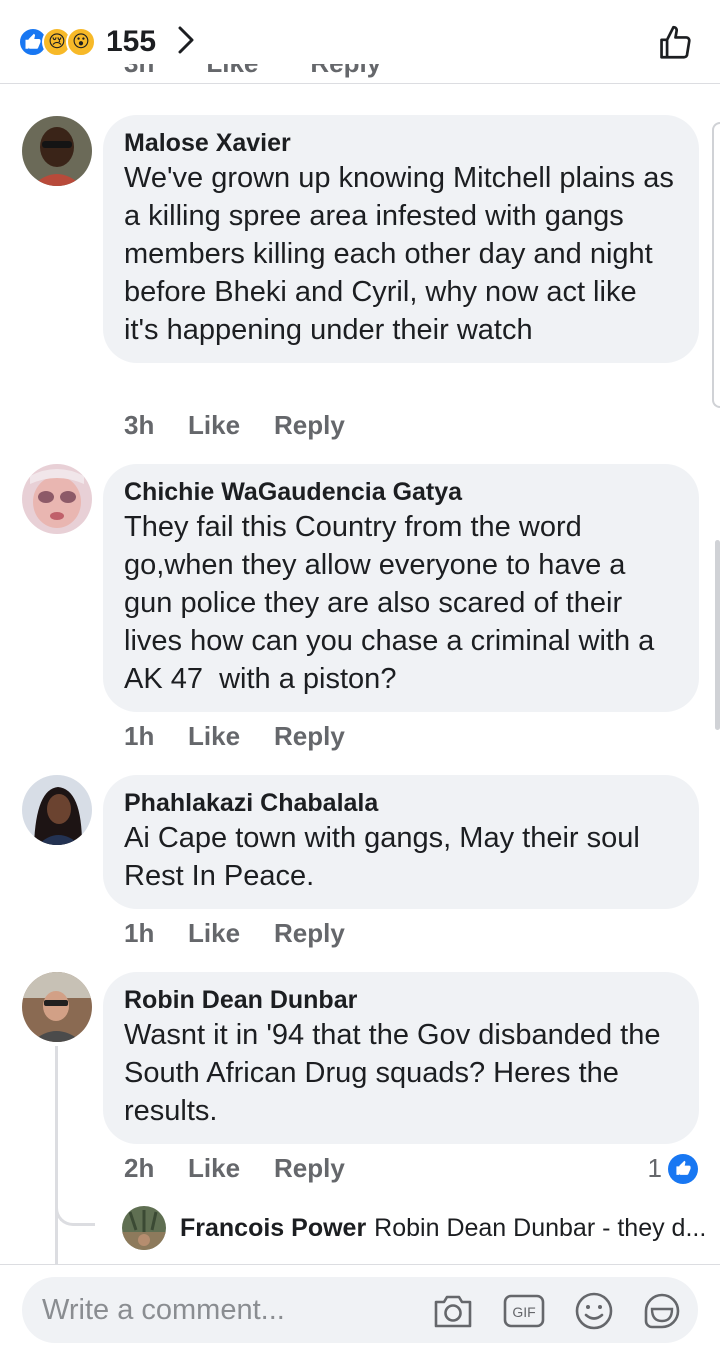 This screenshot has height=1355, width=720. I want to click on svg-text: GIF, so click(523, 1312).